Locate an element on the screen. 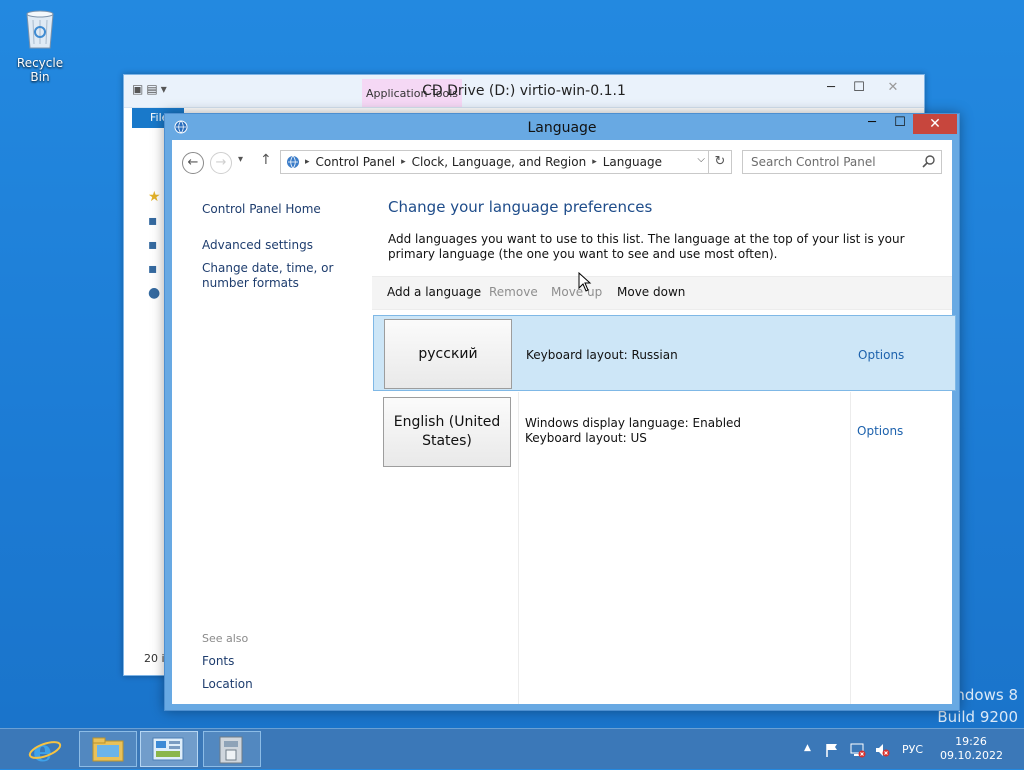 The height and width of the screenshot is (770, 1024). forward-button: → is located at coordinates (221, 163).